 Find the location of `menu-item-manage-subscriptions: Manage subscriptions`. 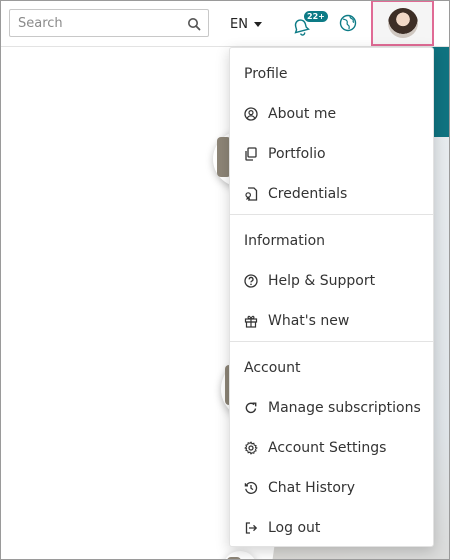

menu-item-manage-subscriptions: Manage subscriptions is located at coordinates (331, 408).